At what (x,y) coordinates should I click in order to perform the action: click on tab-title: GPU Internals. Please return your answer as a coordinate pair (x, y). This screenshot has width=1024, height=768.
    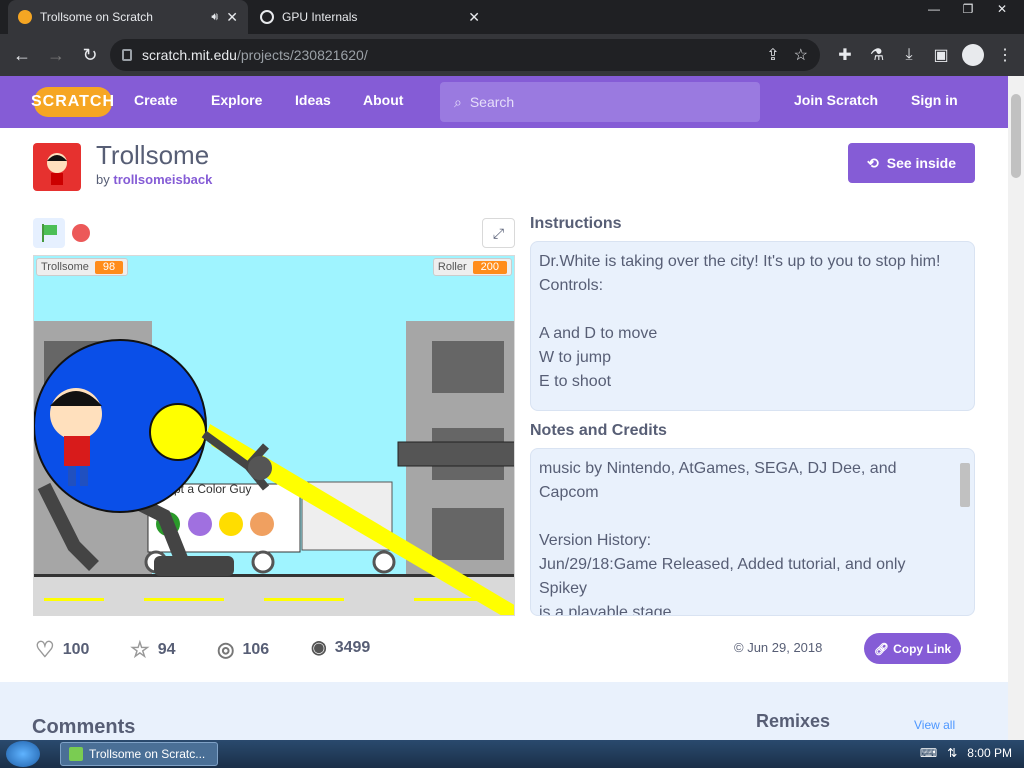
    Looking at the image, I should click on (320, 17).